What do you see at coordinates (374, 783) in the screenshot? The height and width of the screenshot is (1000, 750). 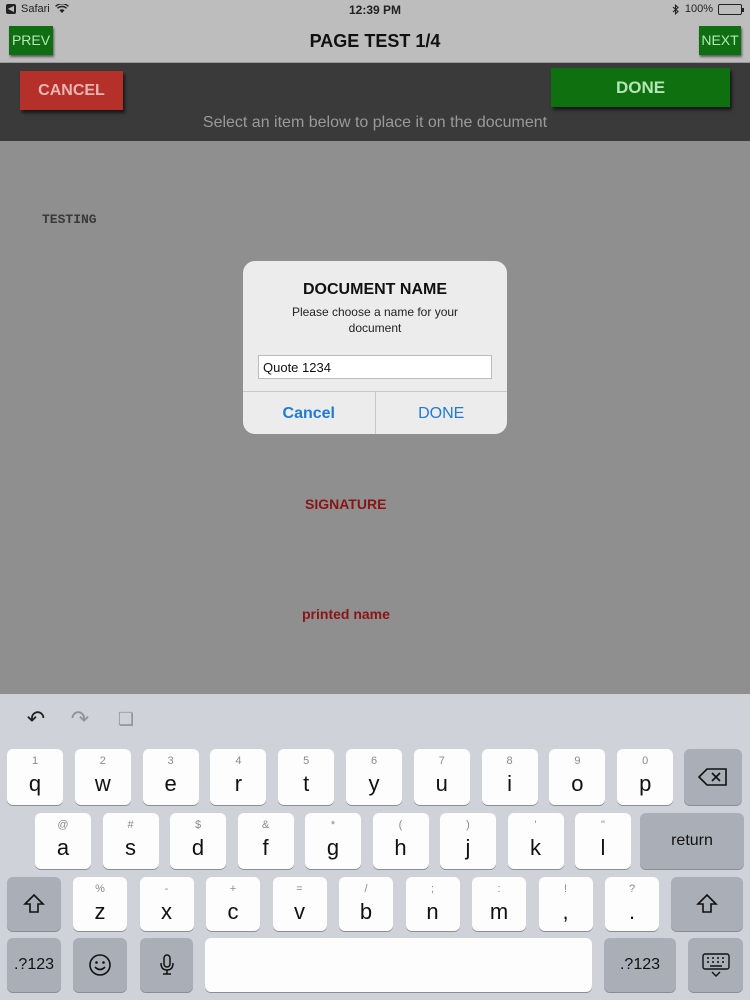 I see `key-main-label: y` at bounding box center [374, 783].